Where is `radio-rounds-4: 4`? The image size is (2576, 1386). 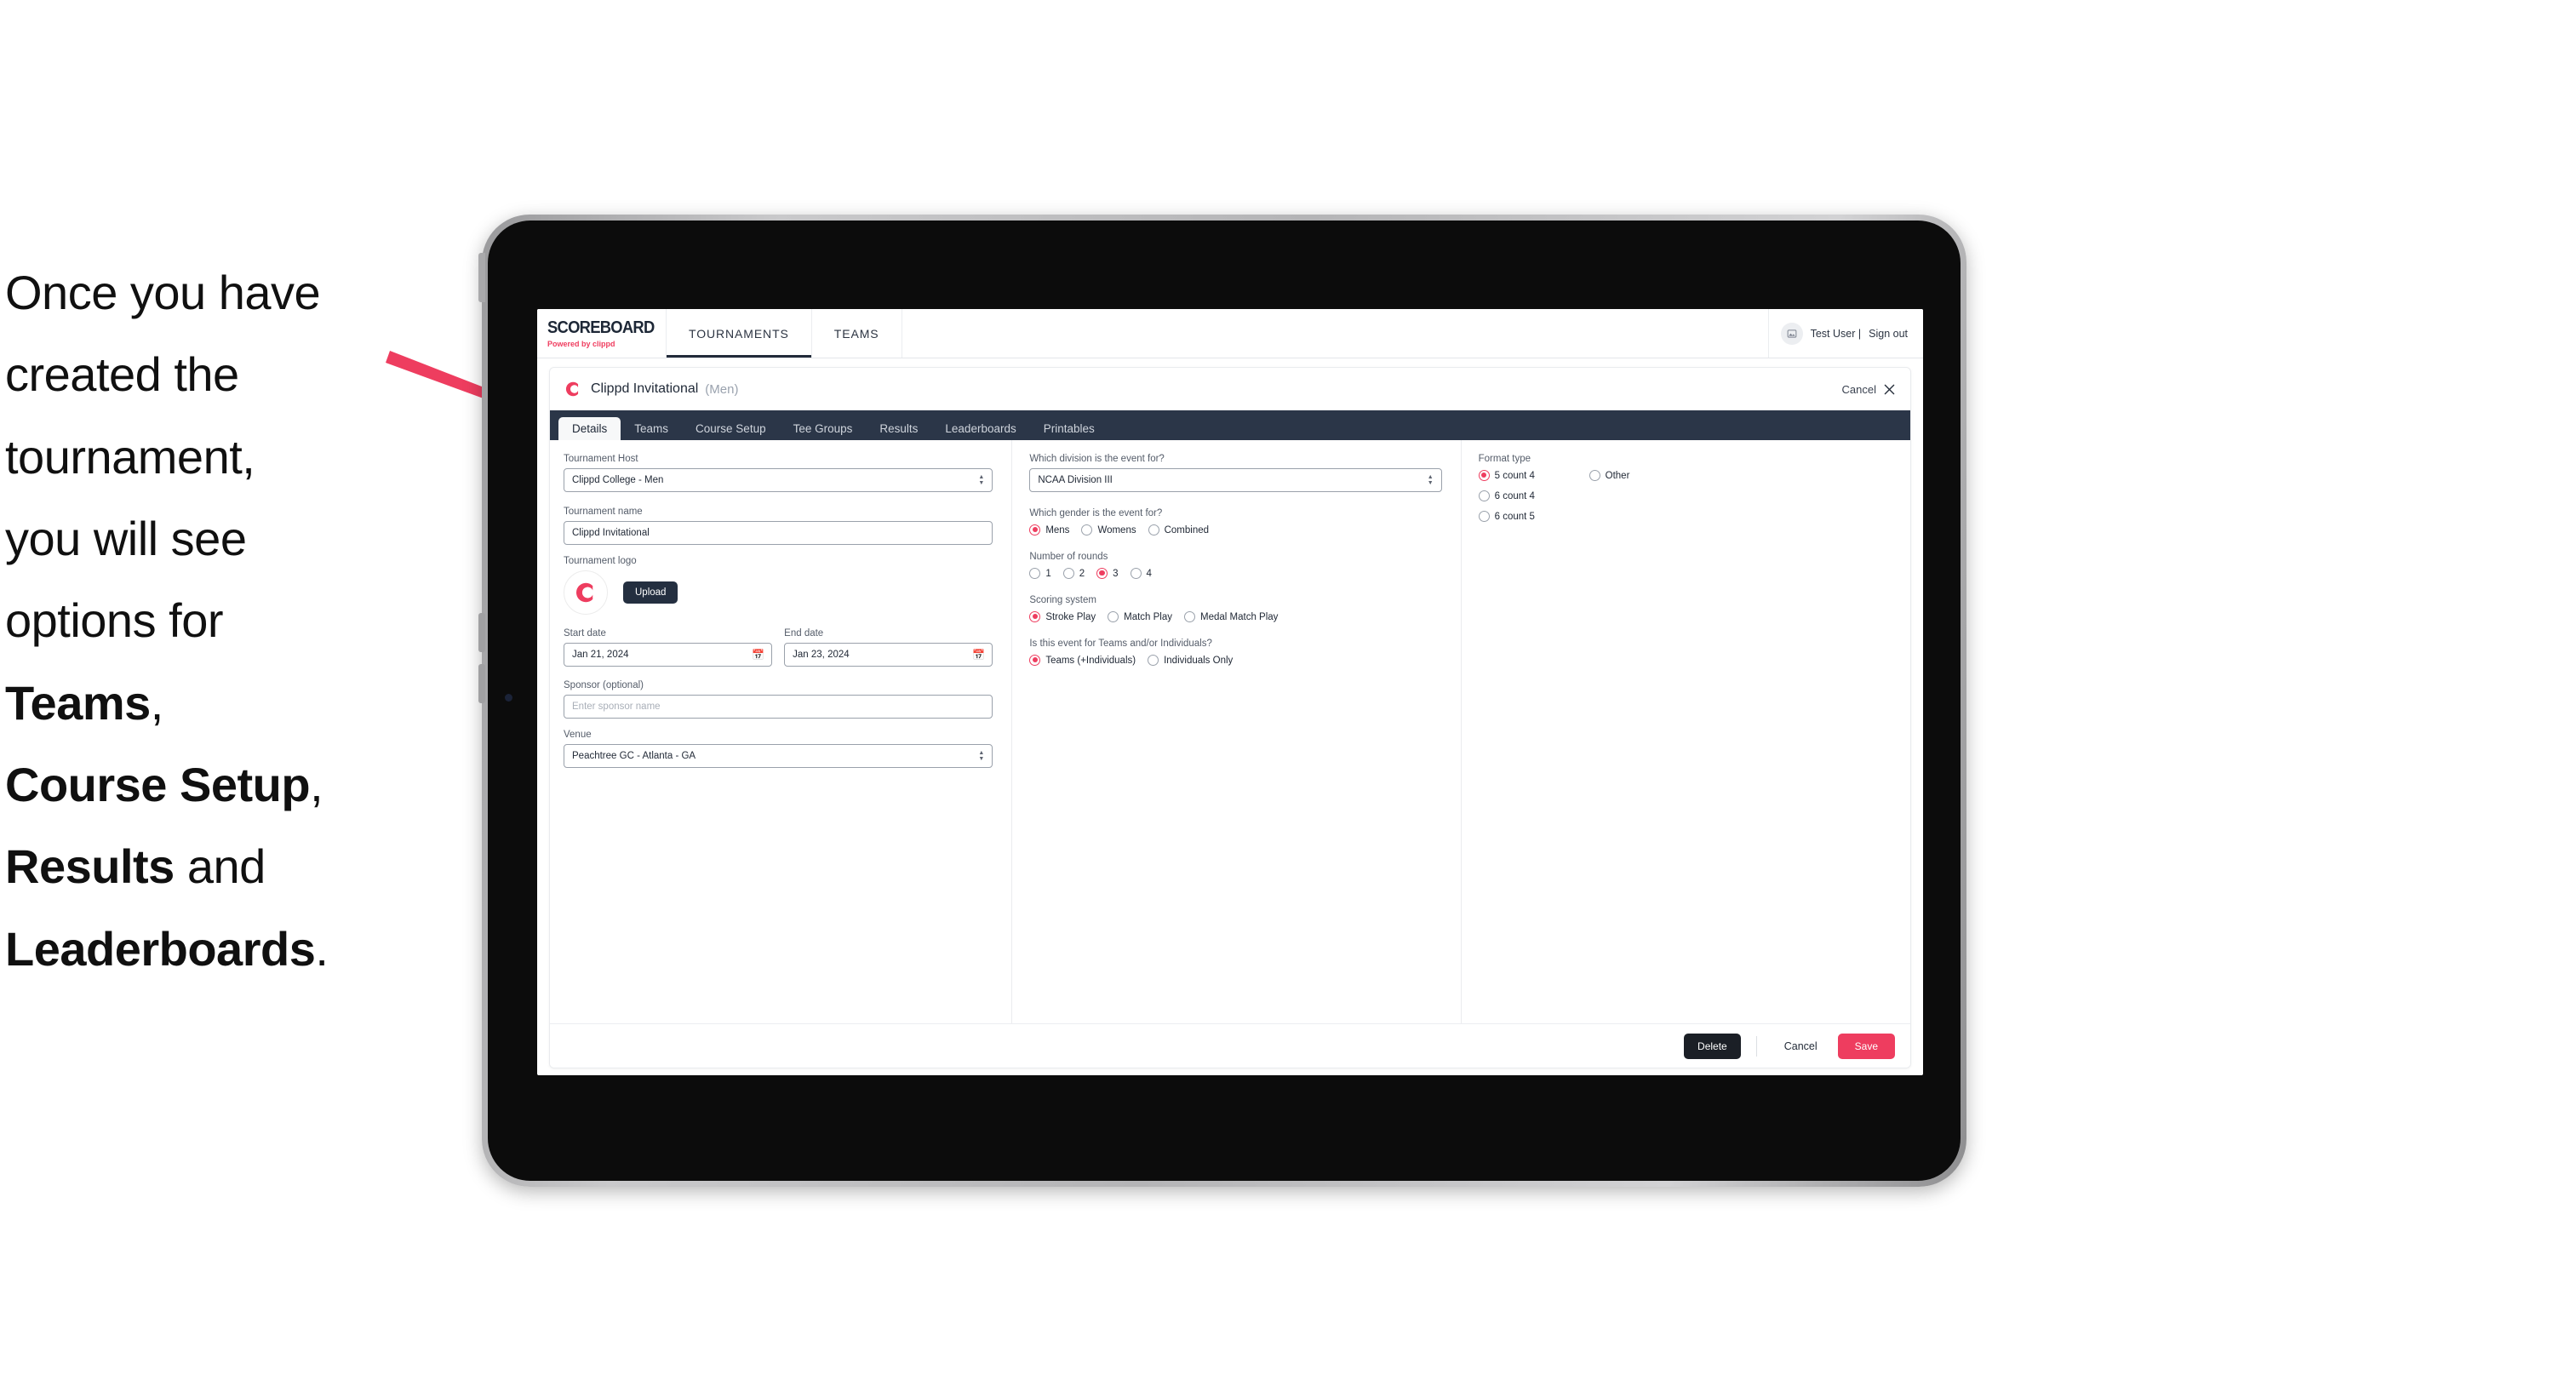
radio-rounds-4: 4 is located at coordinates (1141, 573).